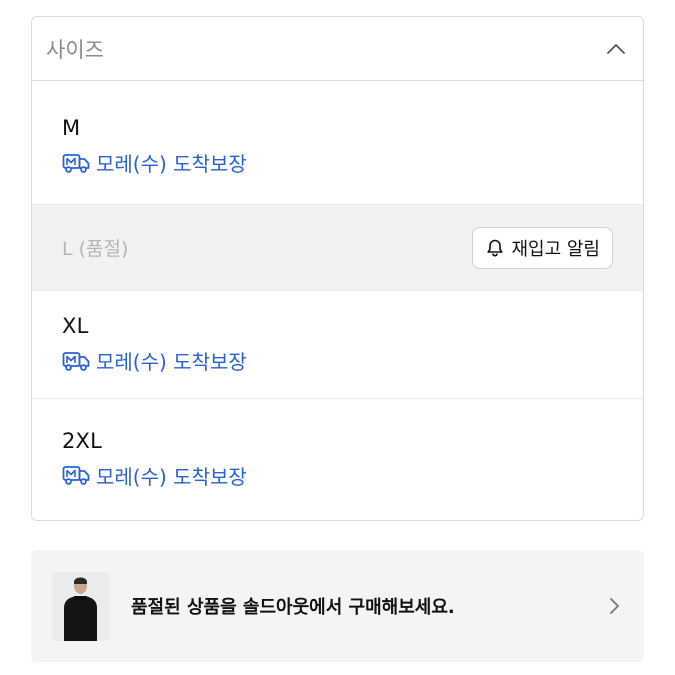  I want to click on size-option-xl: XL 모레(수) 도착보장, so click(337, 345).